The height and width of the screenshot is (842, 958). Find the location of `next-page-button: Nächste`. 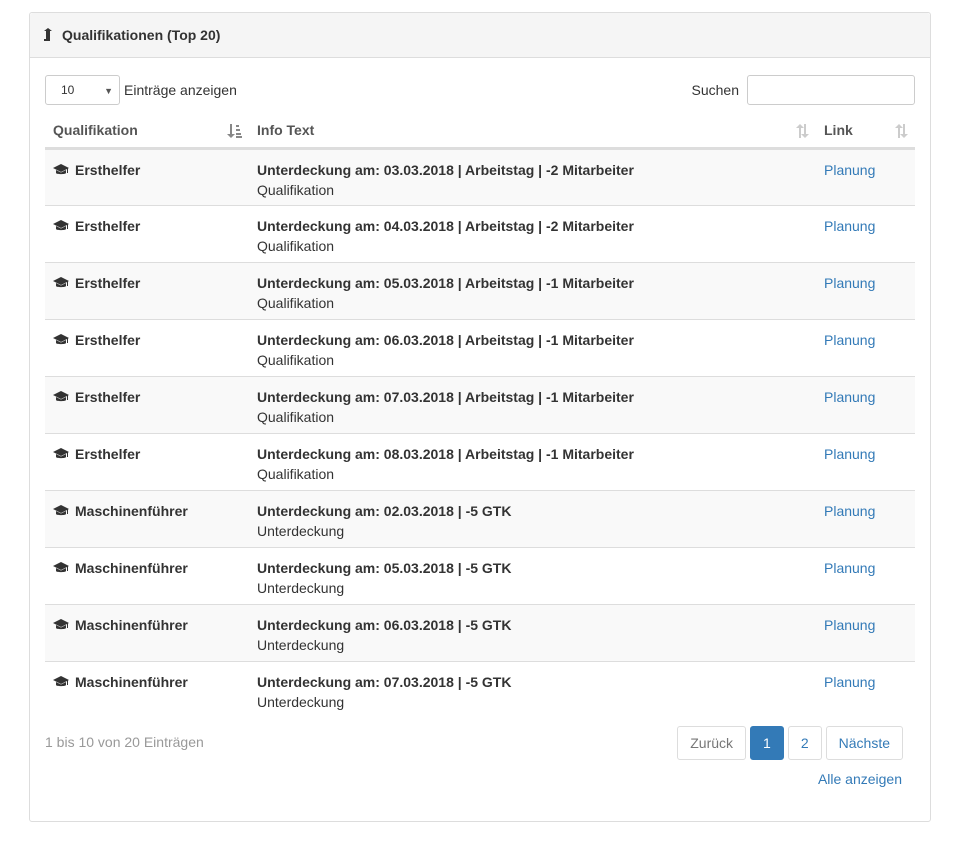

next-page-button: Nächste is located at coordinates (864, 743).